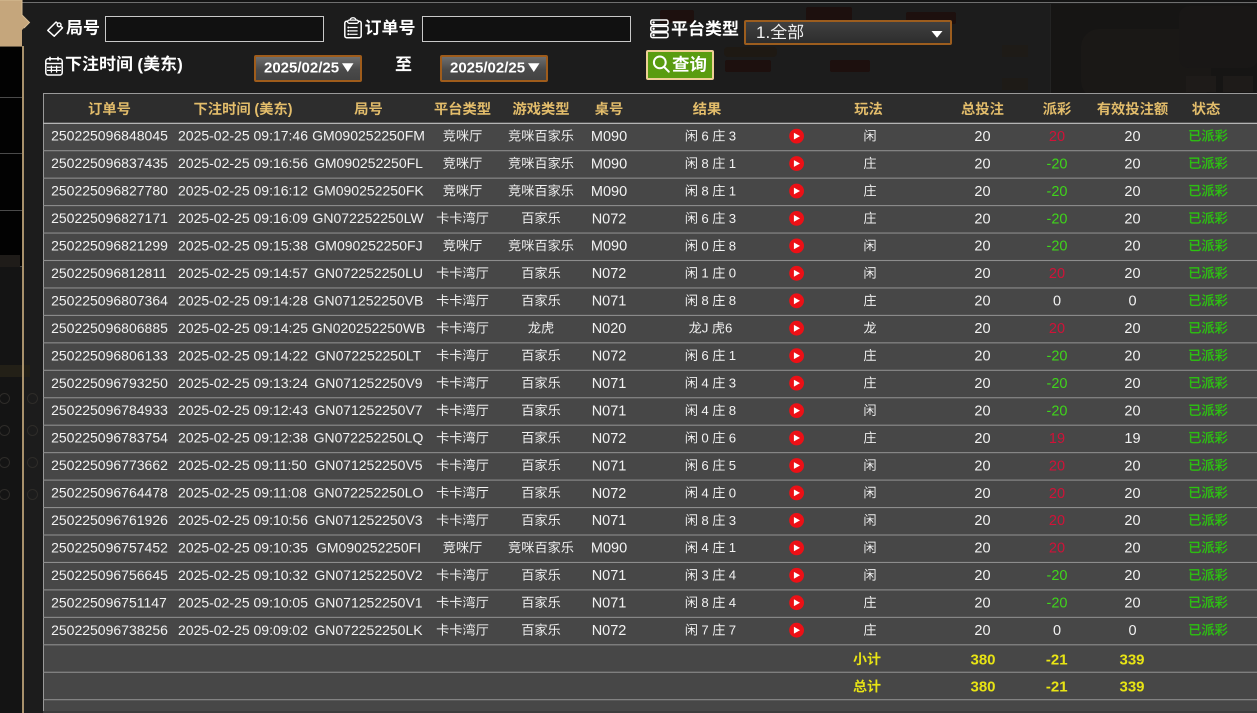  What do you see at coordinates (368, 548) in the screenshot?
I see `svg-text: GM090252250FI` at bounding box center [368, 548].